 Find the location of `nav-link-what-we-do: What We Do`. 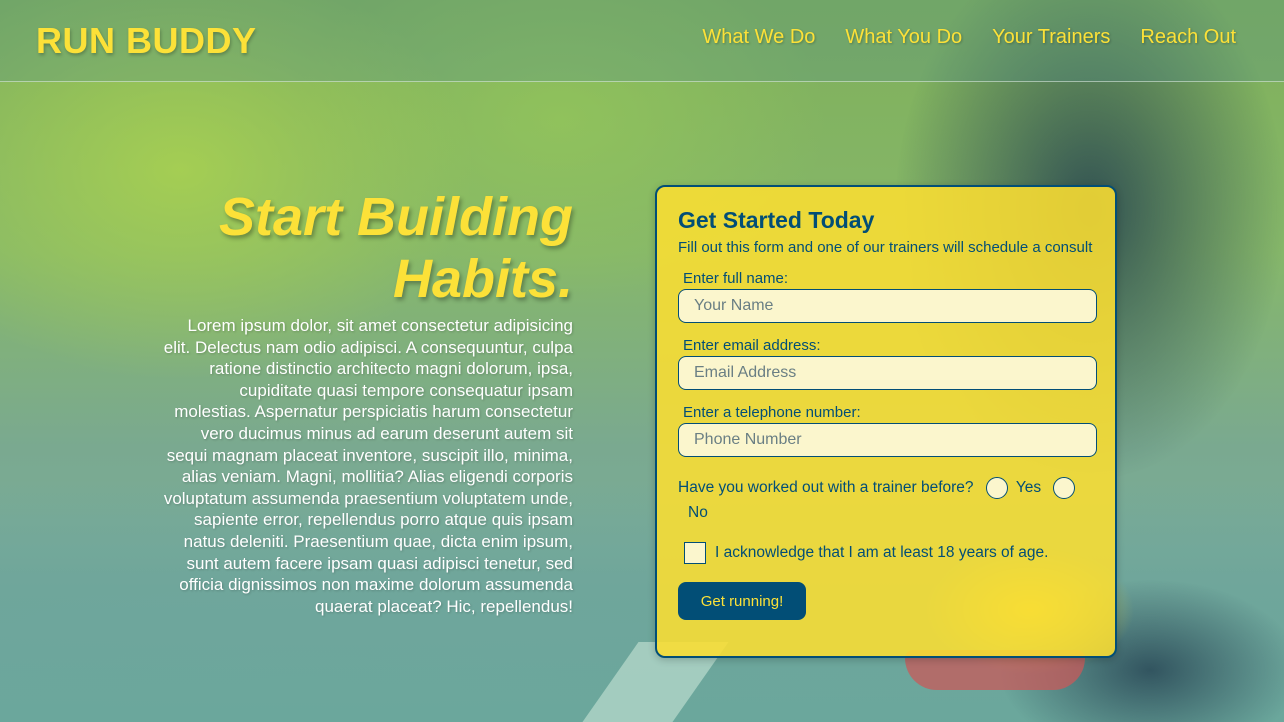

nav-link-what-we-do: What We Do is located at coordinates (758, 37).